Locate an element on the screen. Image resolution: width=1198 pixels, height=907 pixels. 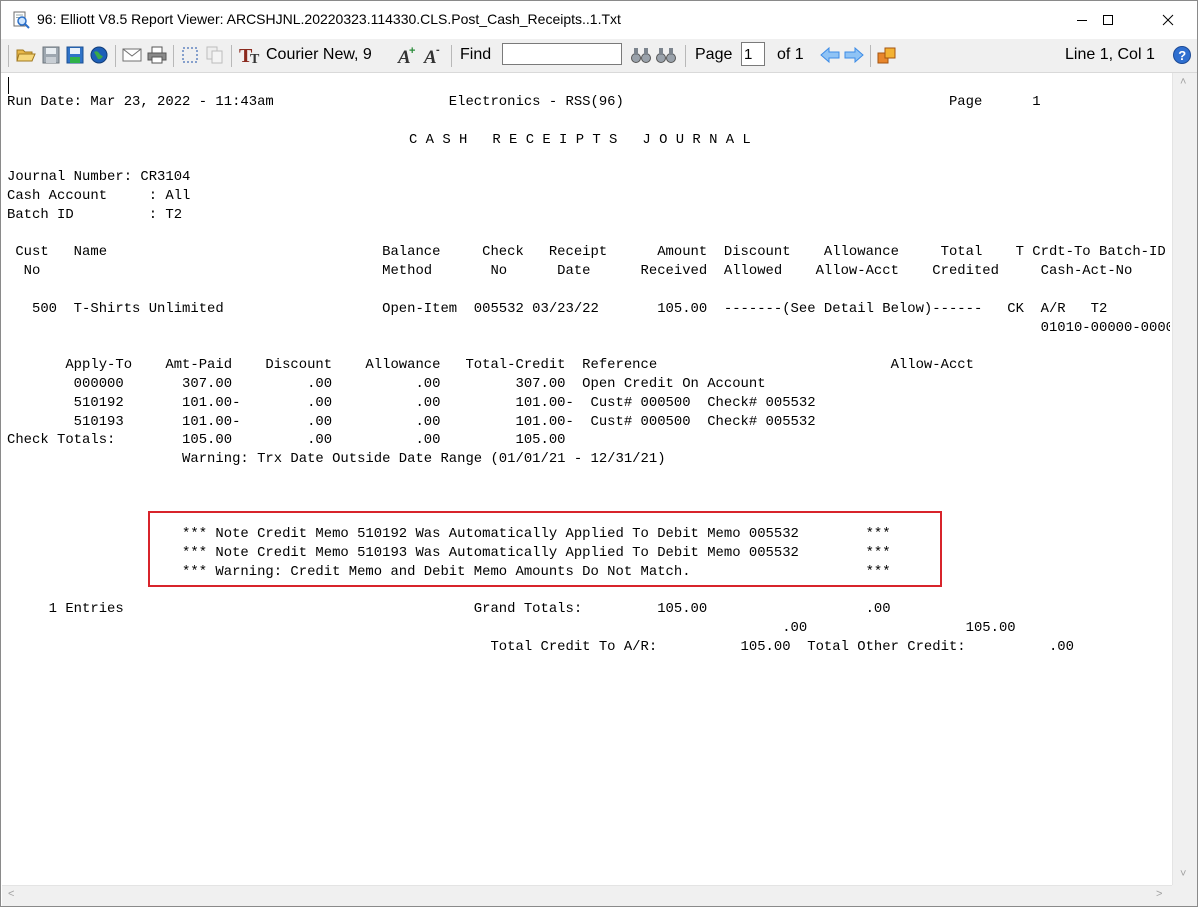
find-previous-button is located at coordinates (666, 55).